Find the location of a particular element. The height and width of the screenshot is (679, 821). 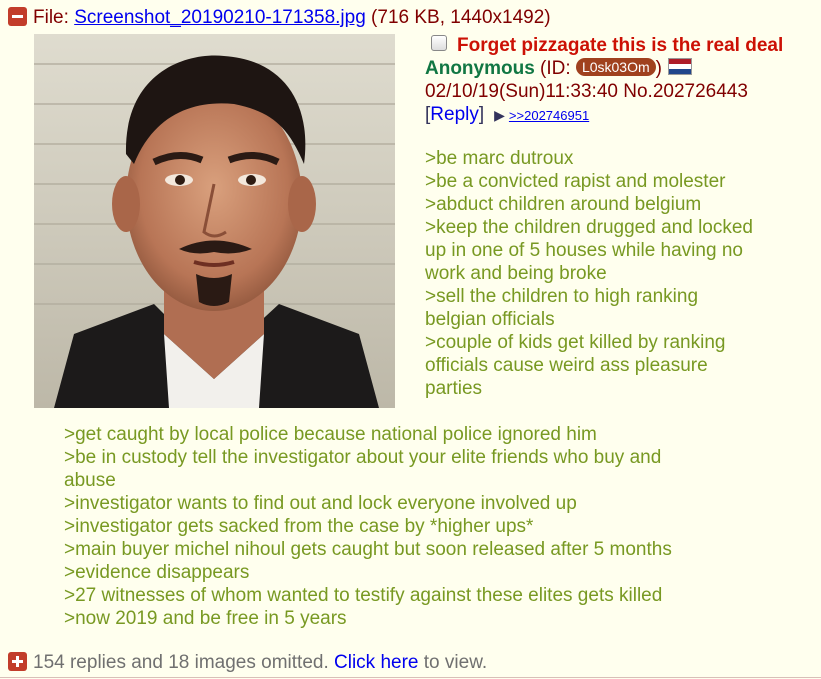

post-number: 202726443 is located at coordinates (700, 91).